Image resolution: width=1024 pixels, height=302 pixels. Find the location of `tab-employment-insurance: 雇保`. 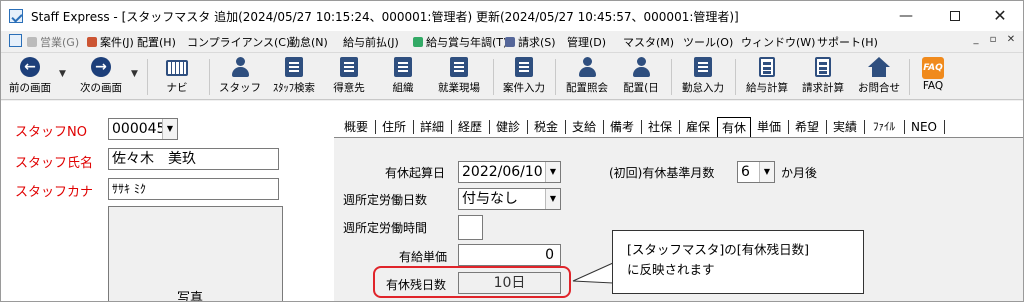

tab-employment-insurance: 雇保 is located at coordinates (698, 127).